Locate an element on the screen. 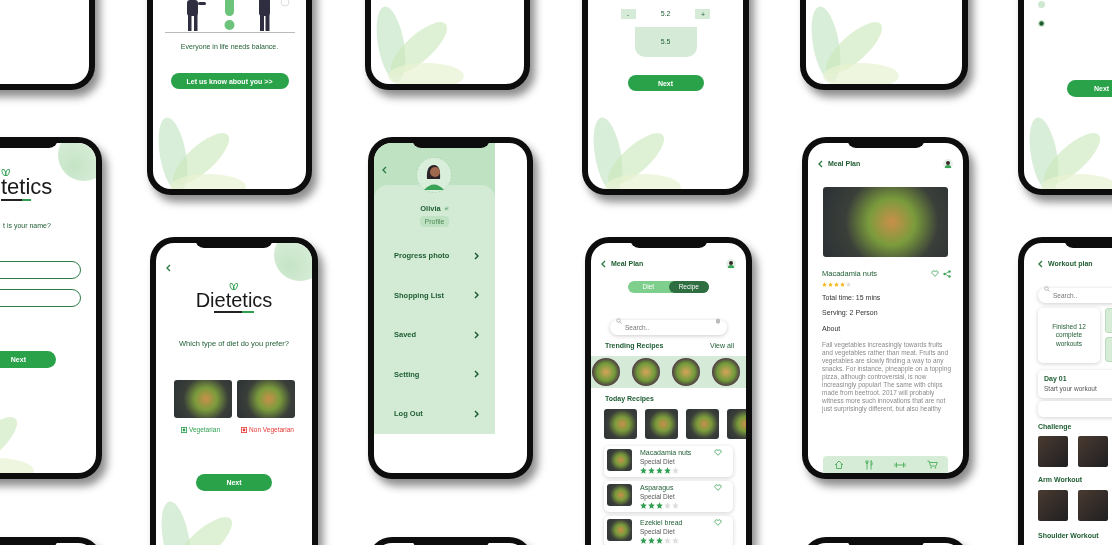  app-logo: tetics is located at coordinates (27, 187).